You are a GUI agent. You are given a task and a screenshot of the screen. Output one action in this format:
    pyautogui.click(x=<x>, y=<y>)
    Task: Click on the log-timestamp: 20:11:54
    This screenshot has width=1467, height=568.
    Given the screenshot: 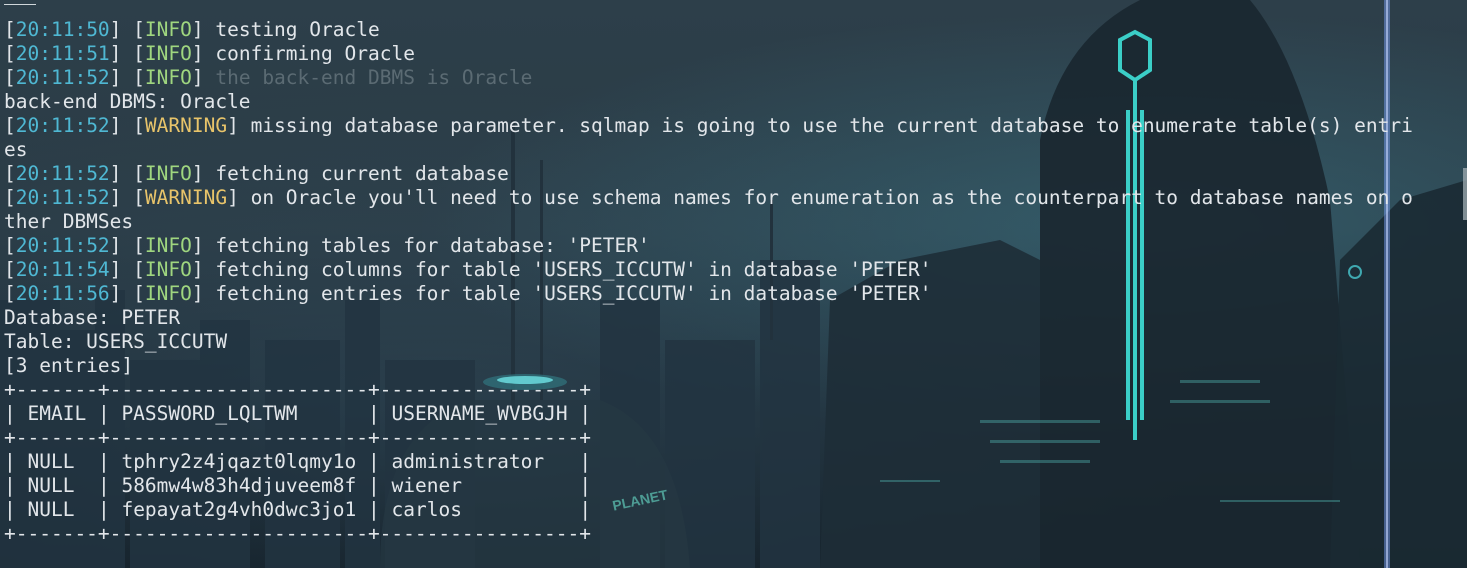 What is the action you would take?
    pyautogui.click(x=62, y=269)
    